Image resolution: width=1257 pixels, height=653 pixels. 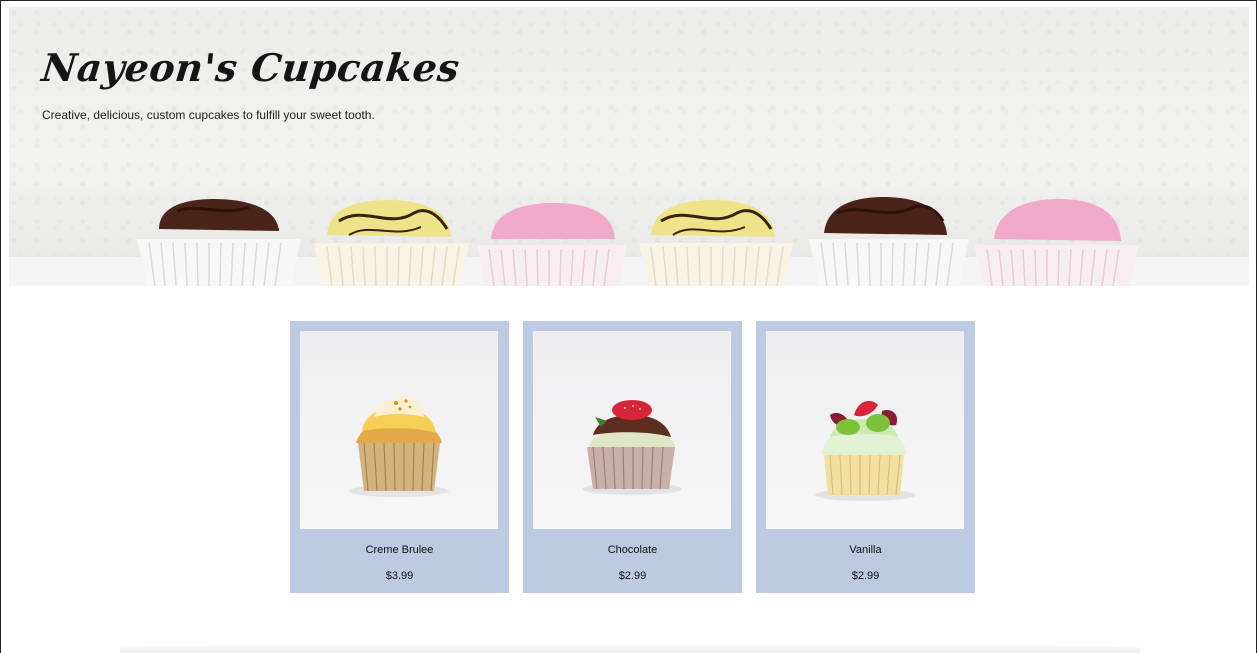 I want to click on product-name: Creme Brulee, so click(x=399, y=550).